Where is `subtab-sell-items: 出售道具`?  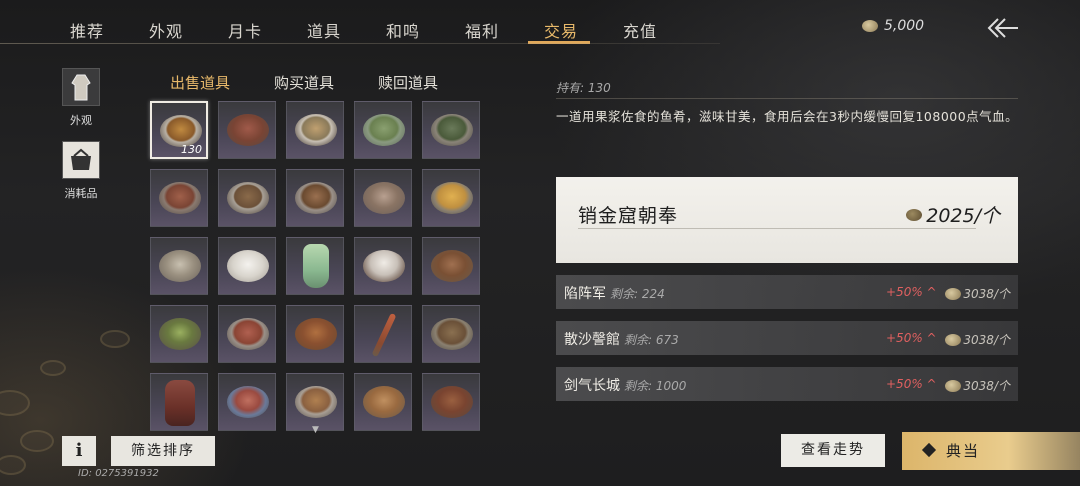
subtab-sell-items: 出售道具 is located at coordinates (200, 82).